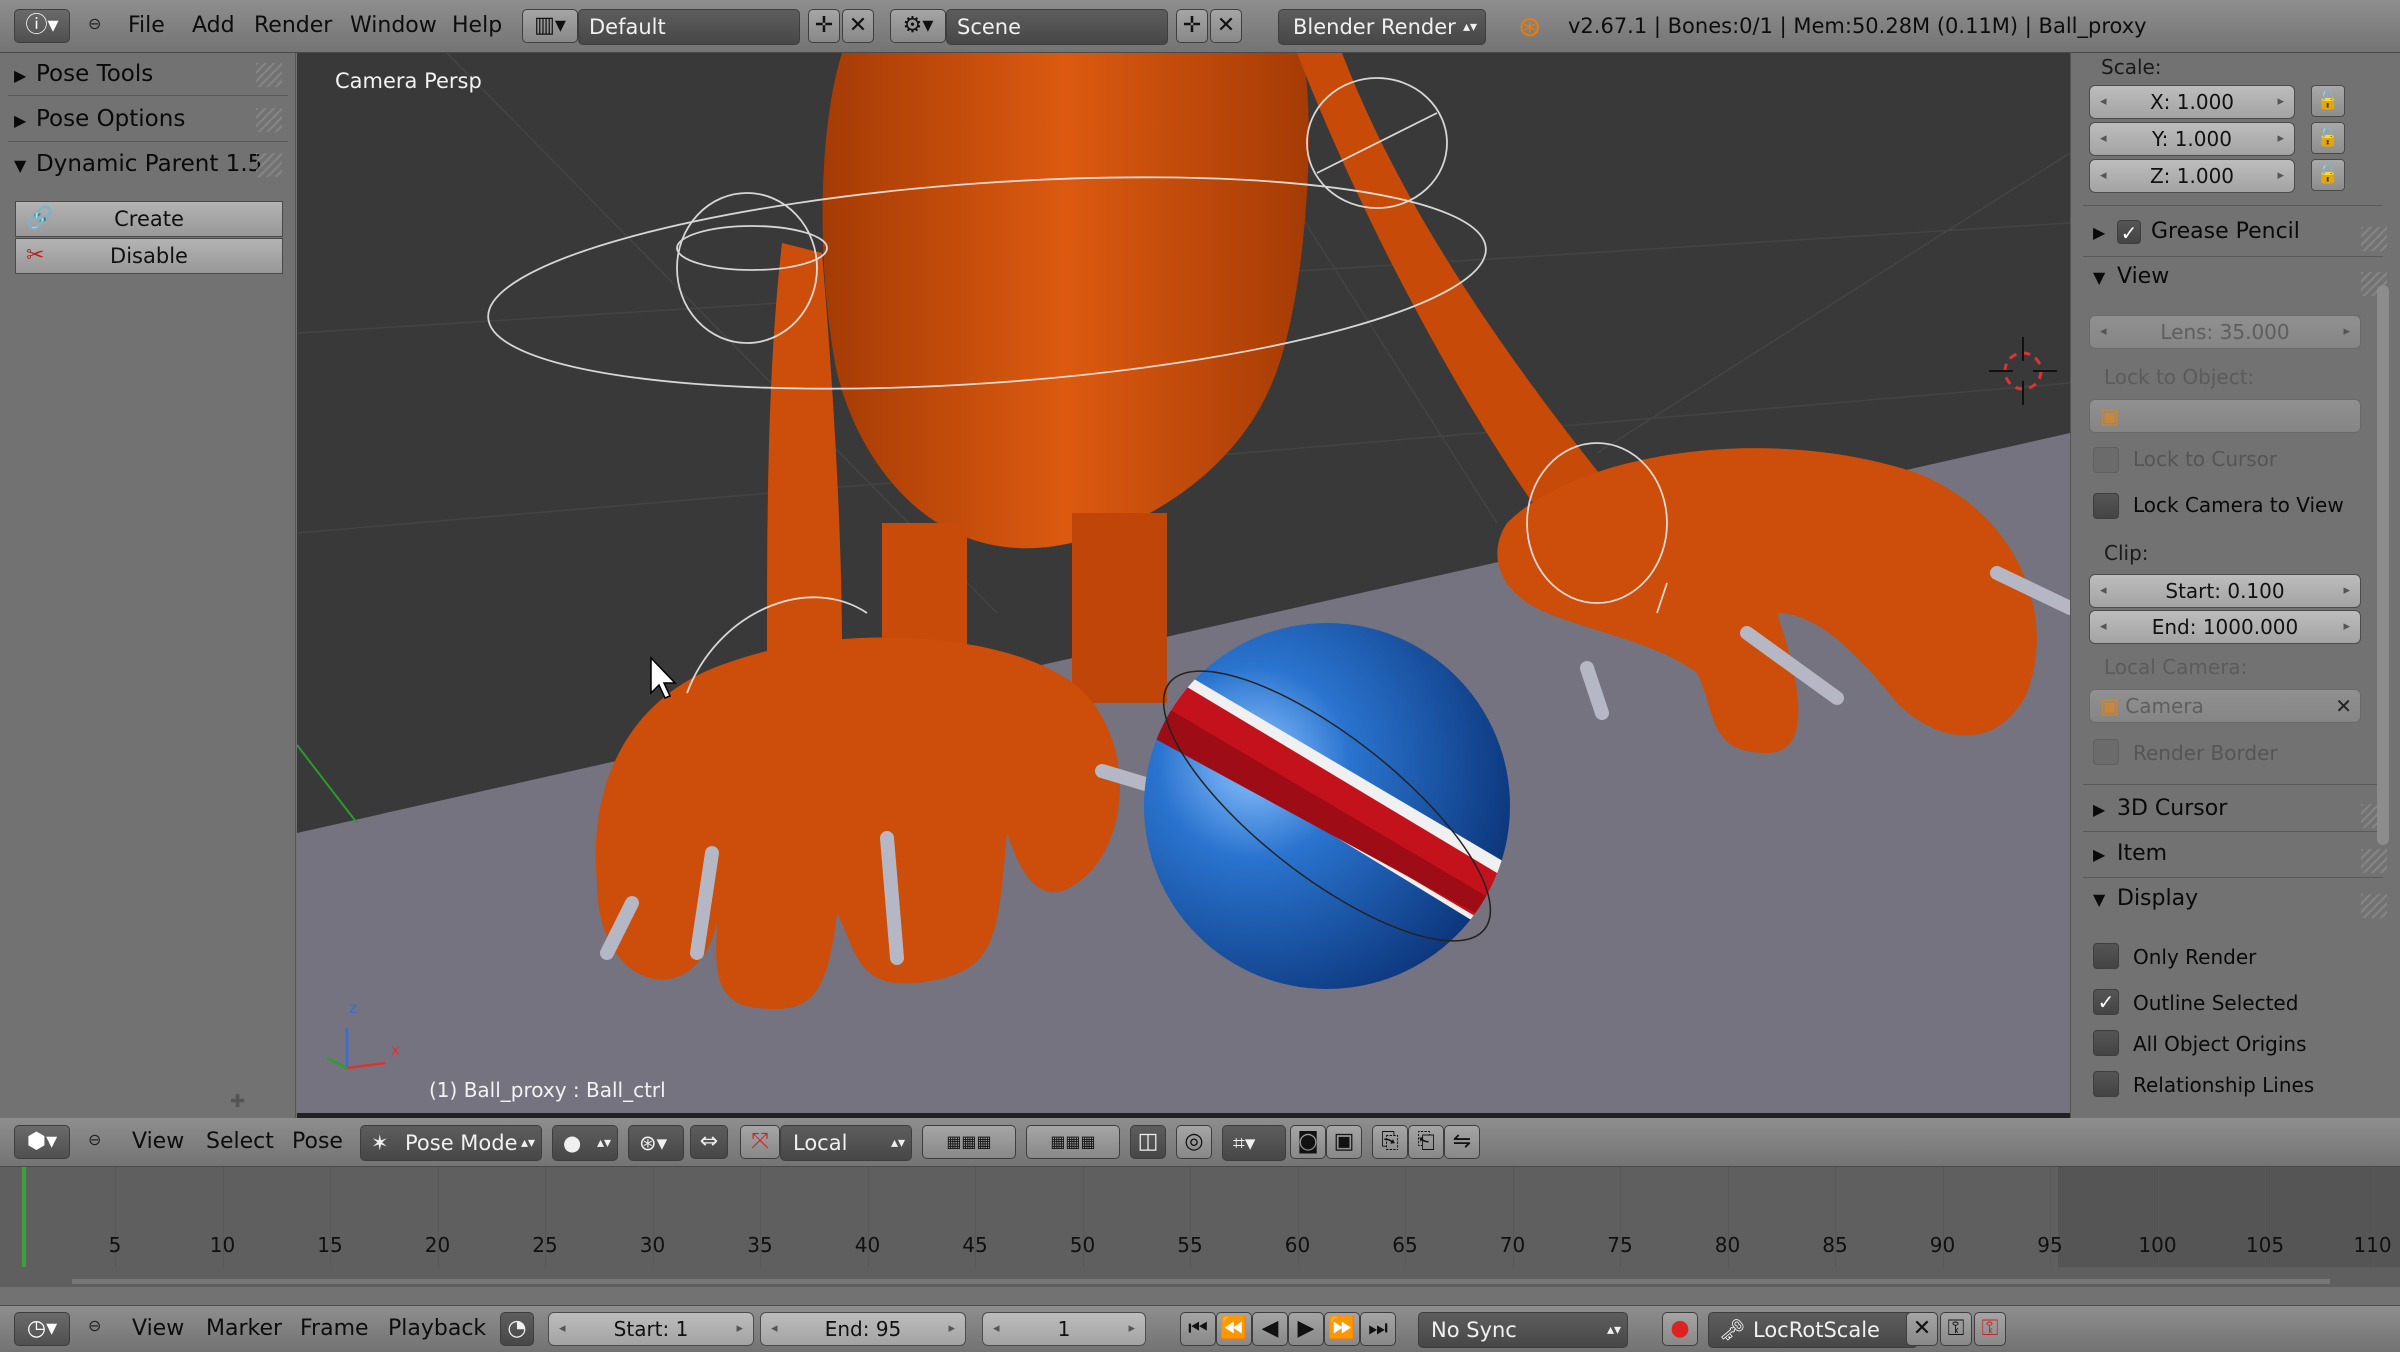 Image resolution: width=2400 pixels, height=1352 pixels. I want to click on screen-layout-icon: ▥▾, so click(550, 26).